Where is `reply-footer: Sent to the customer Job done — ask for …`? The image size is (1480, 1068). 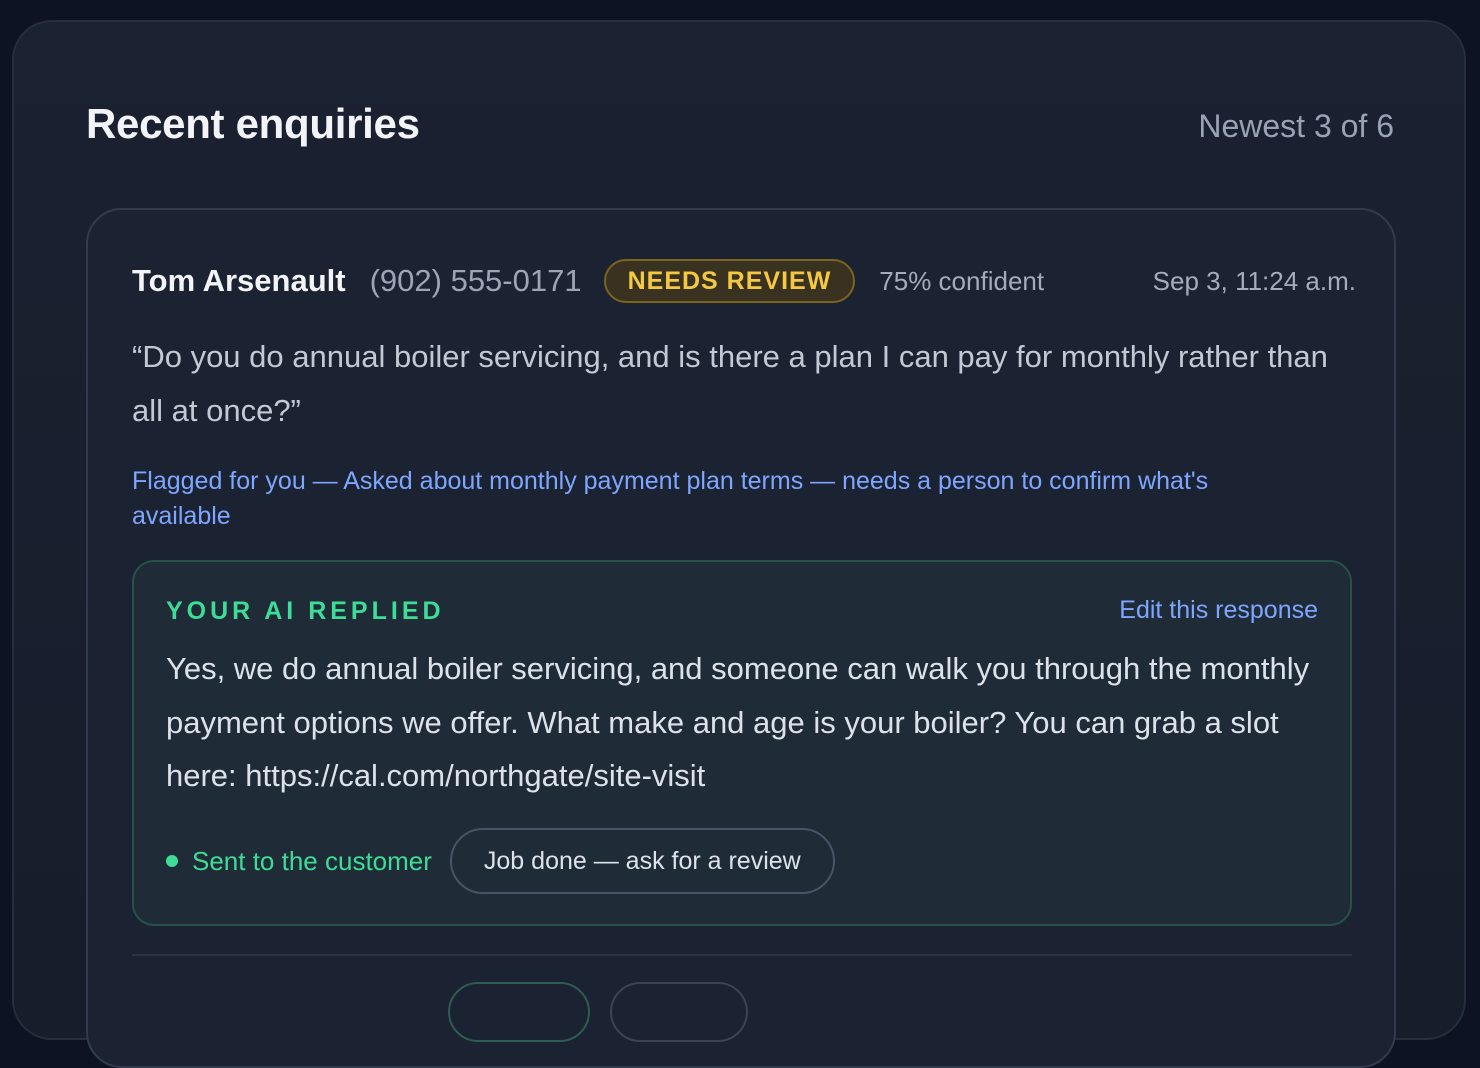
reply-footer: Sent to the customer Job done — ask for … is located at coordinates (500, 861).